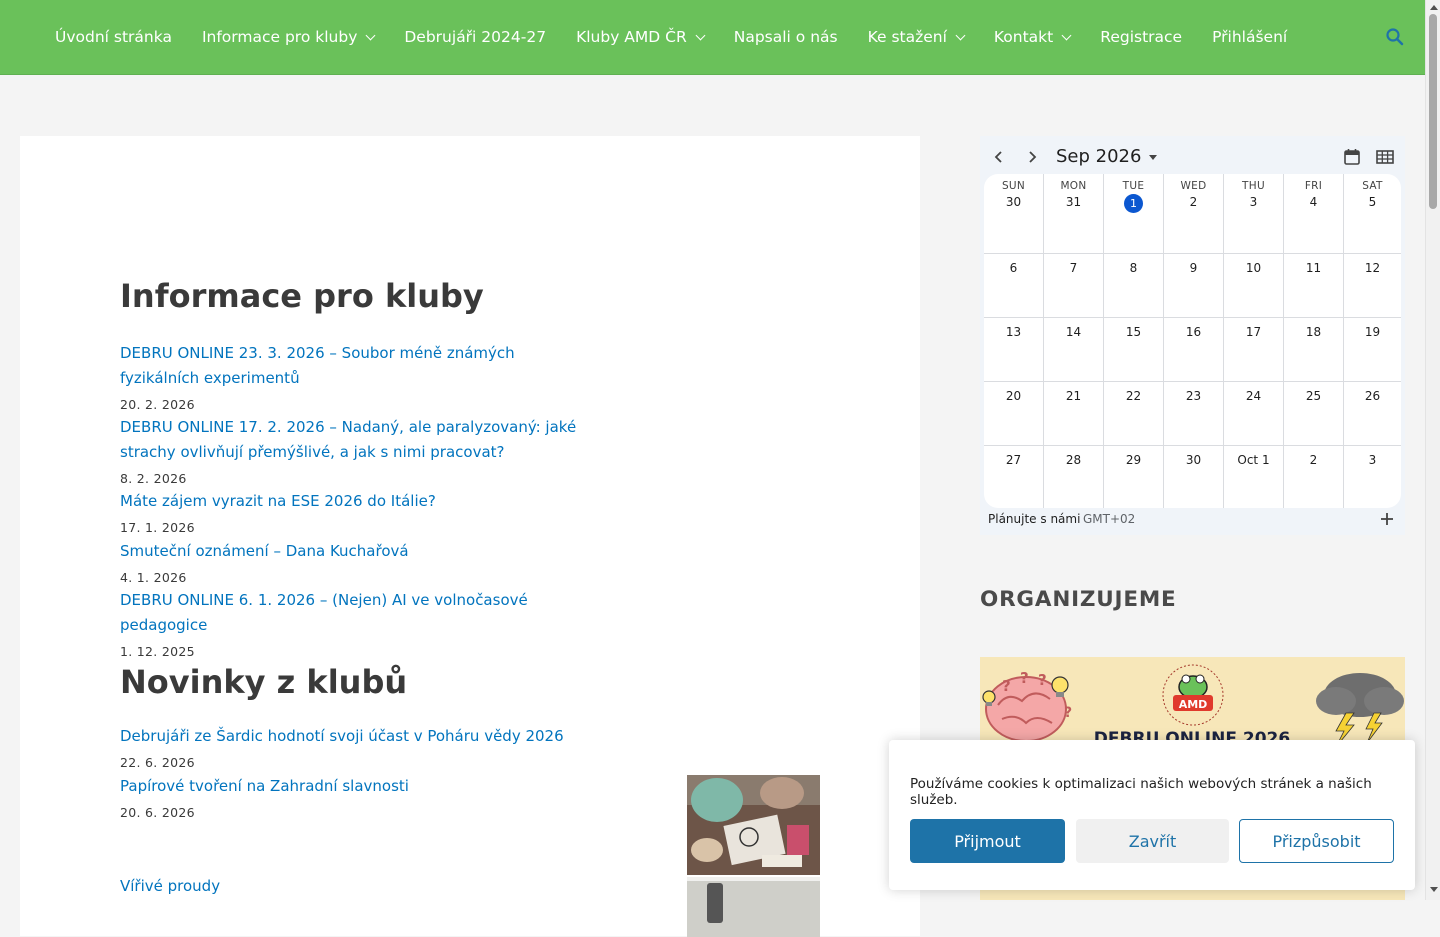 The width and height of the screenshot is (1440, 937). Describe the element at coordinates (1134, 477) in the screenshot. I see `calendar-day-cell: 29` at that location.